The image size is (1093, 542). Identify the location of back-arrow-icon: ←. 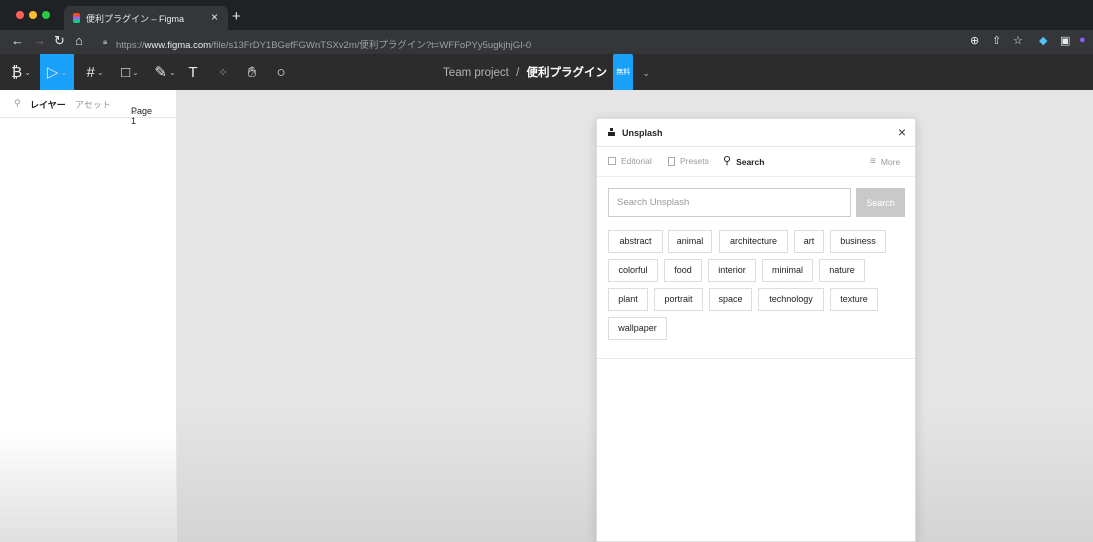
(17, 40).